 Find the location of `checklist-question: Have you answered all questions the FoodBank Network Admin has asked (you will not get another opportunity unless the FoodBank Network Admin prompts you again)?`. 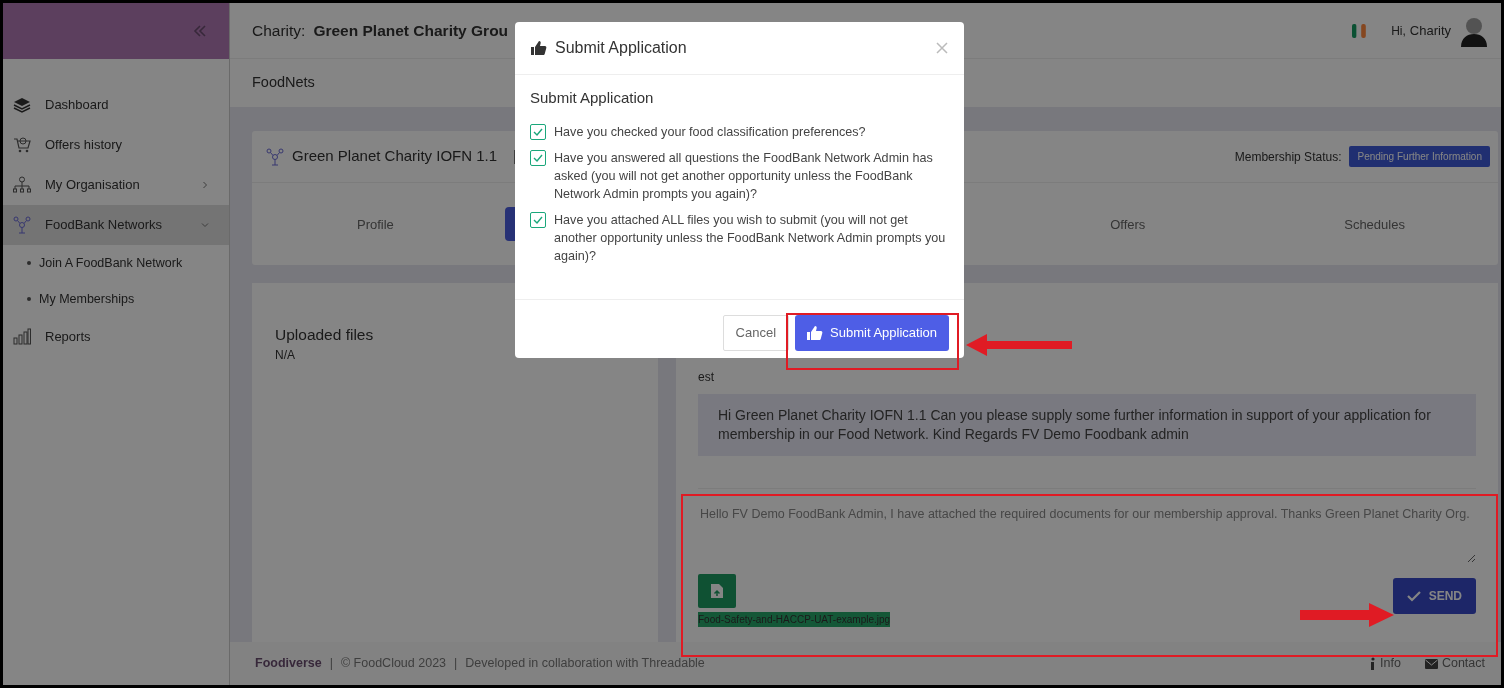

checklist-question: Have you answered all questions the FoodBank Network Admin has asked (you will not get another opportunity unless the FoodBank Network Admin prompts you again)? is located at coordinates (744, 176).